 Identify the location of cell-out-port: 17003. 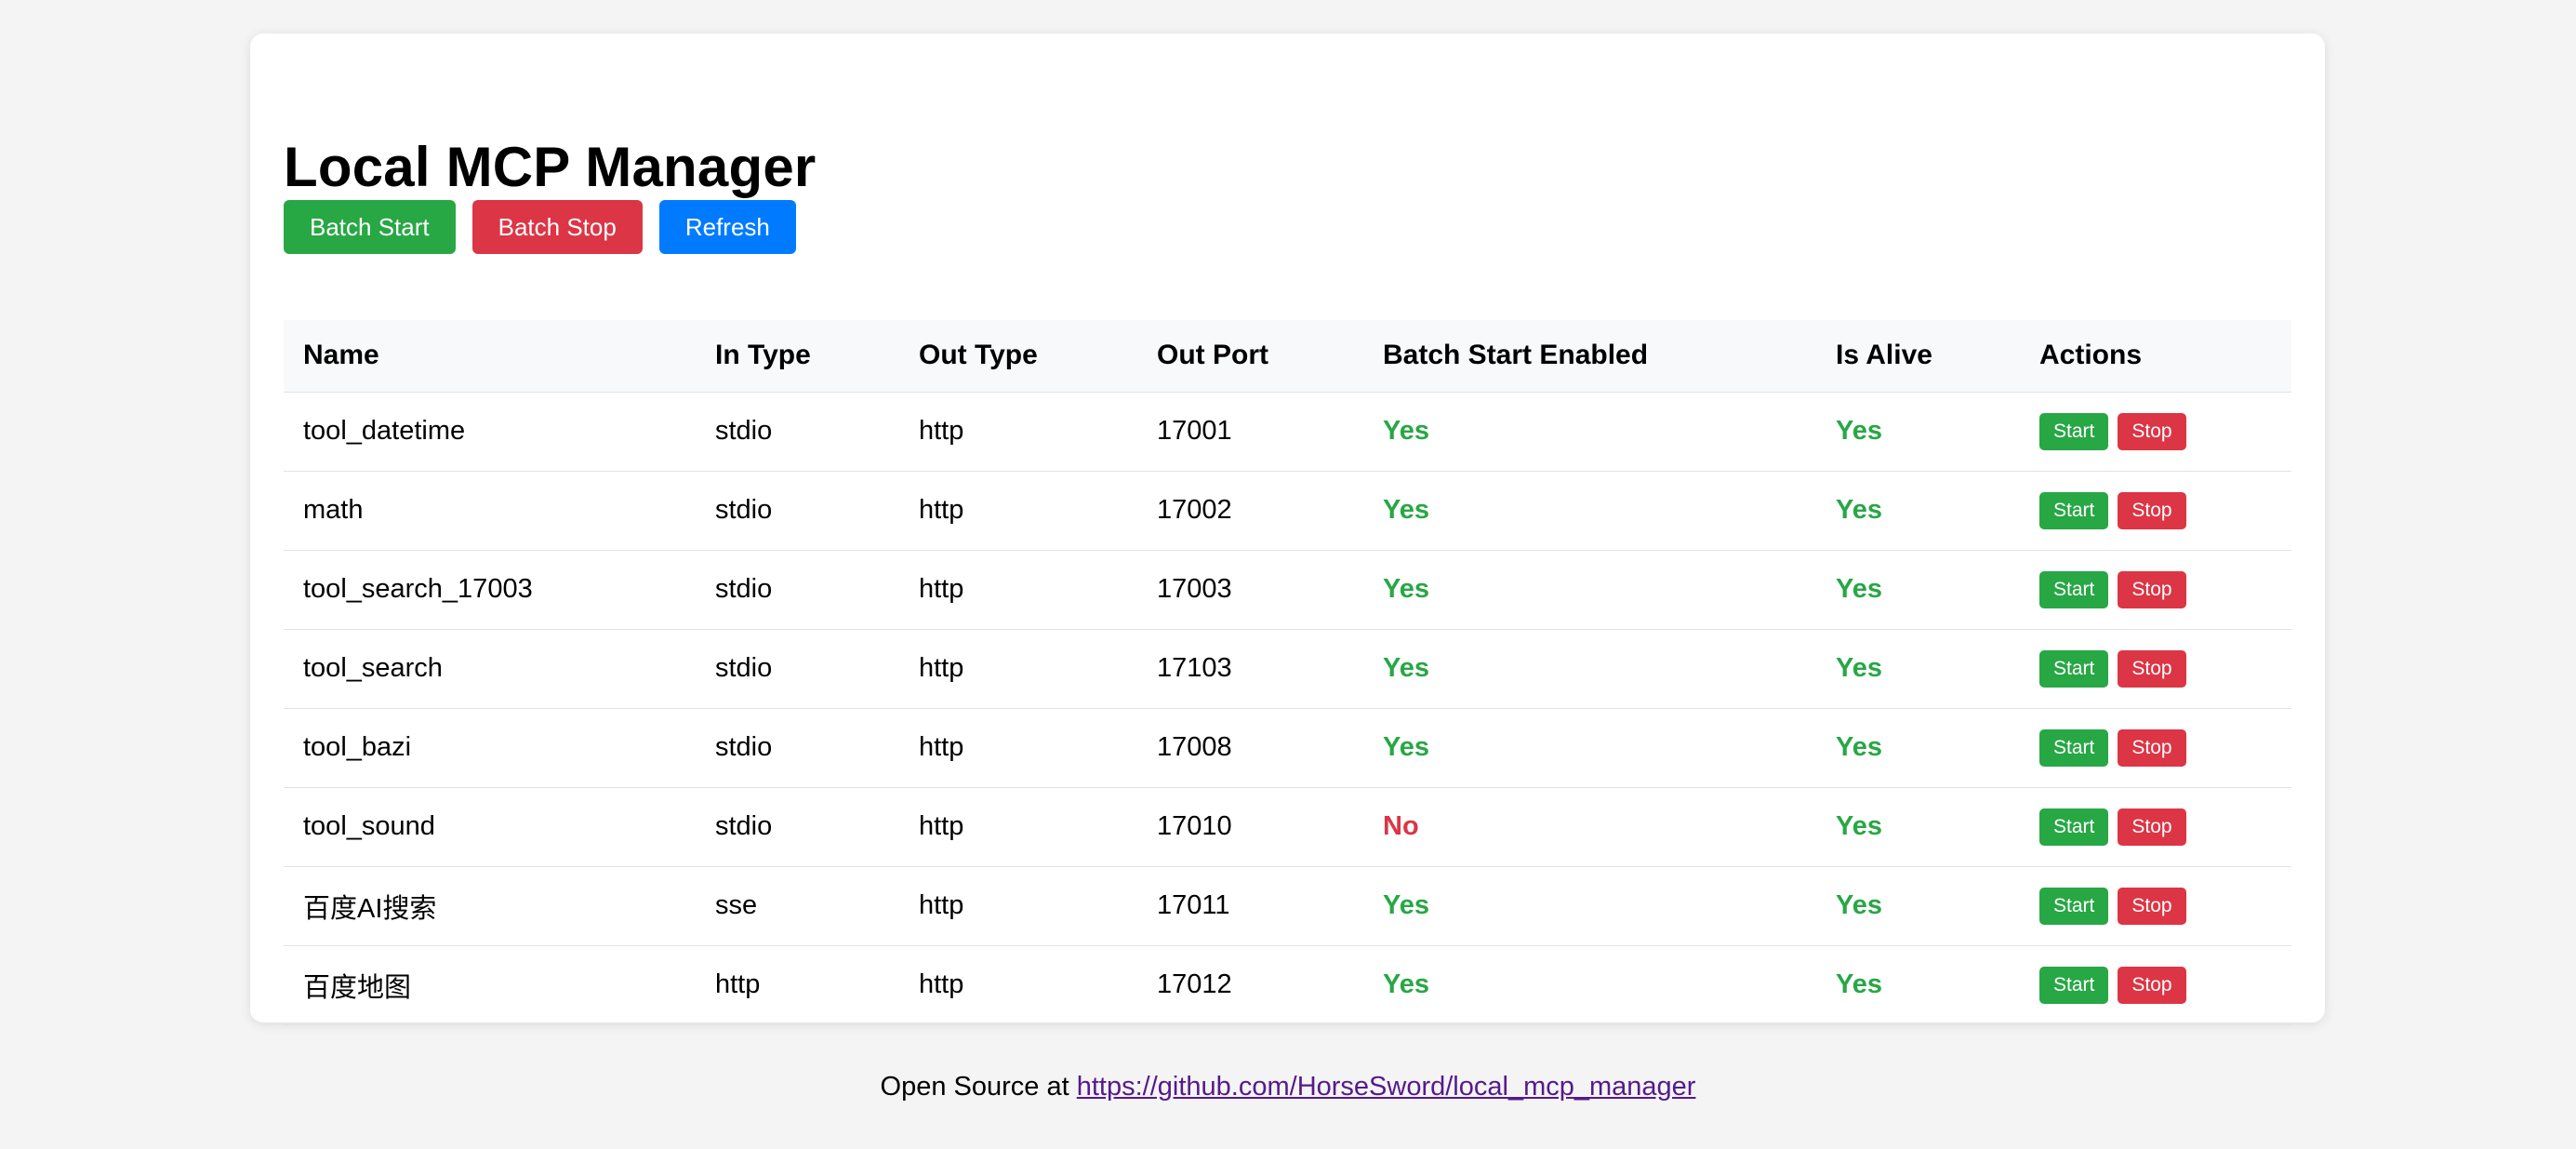
(1250, 590).